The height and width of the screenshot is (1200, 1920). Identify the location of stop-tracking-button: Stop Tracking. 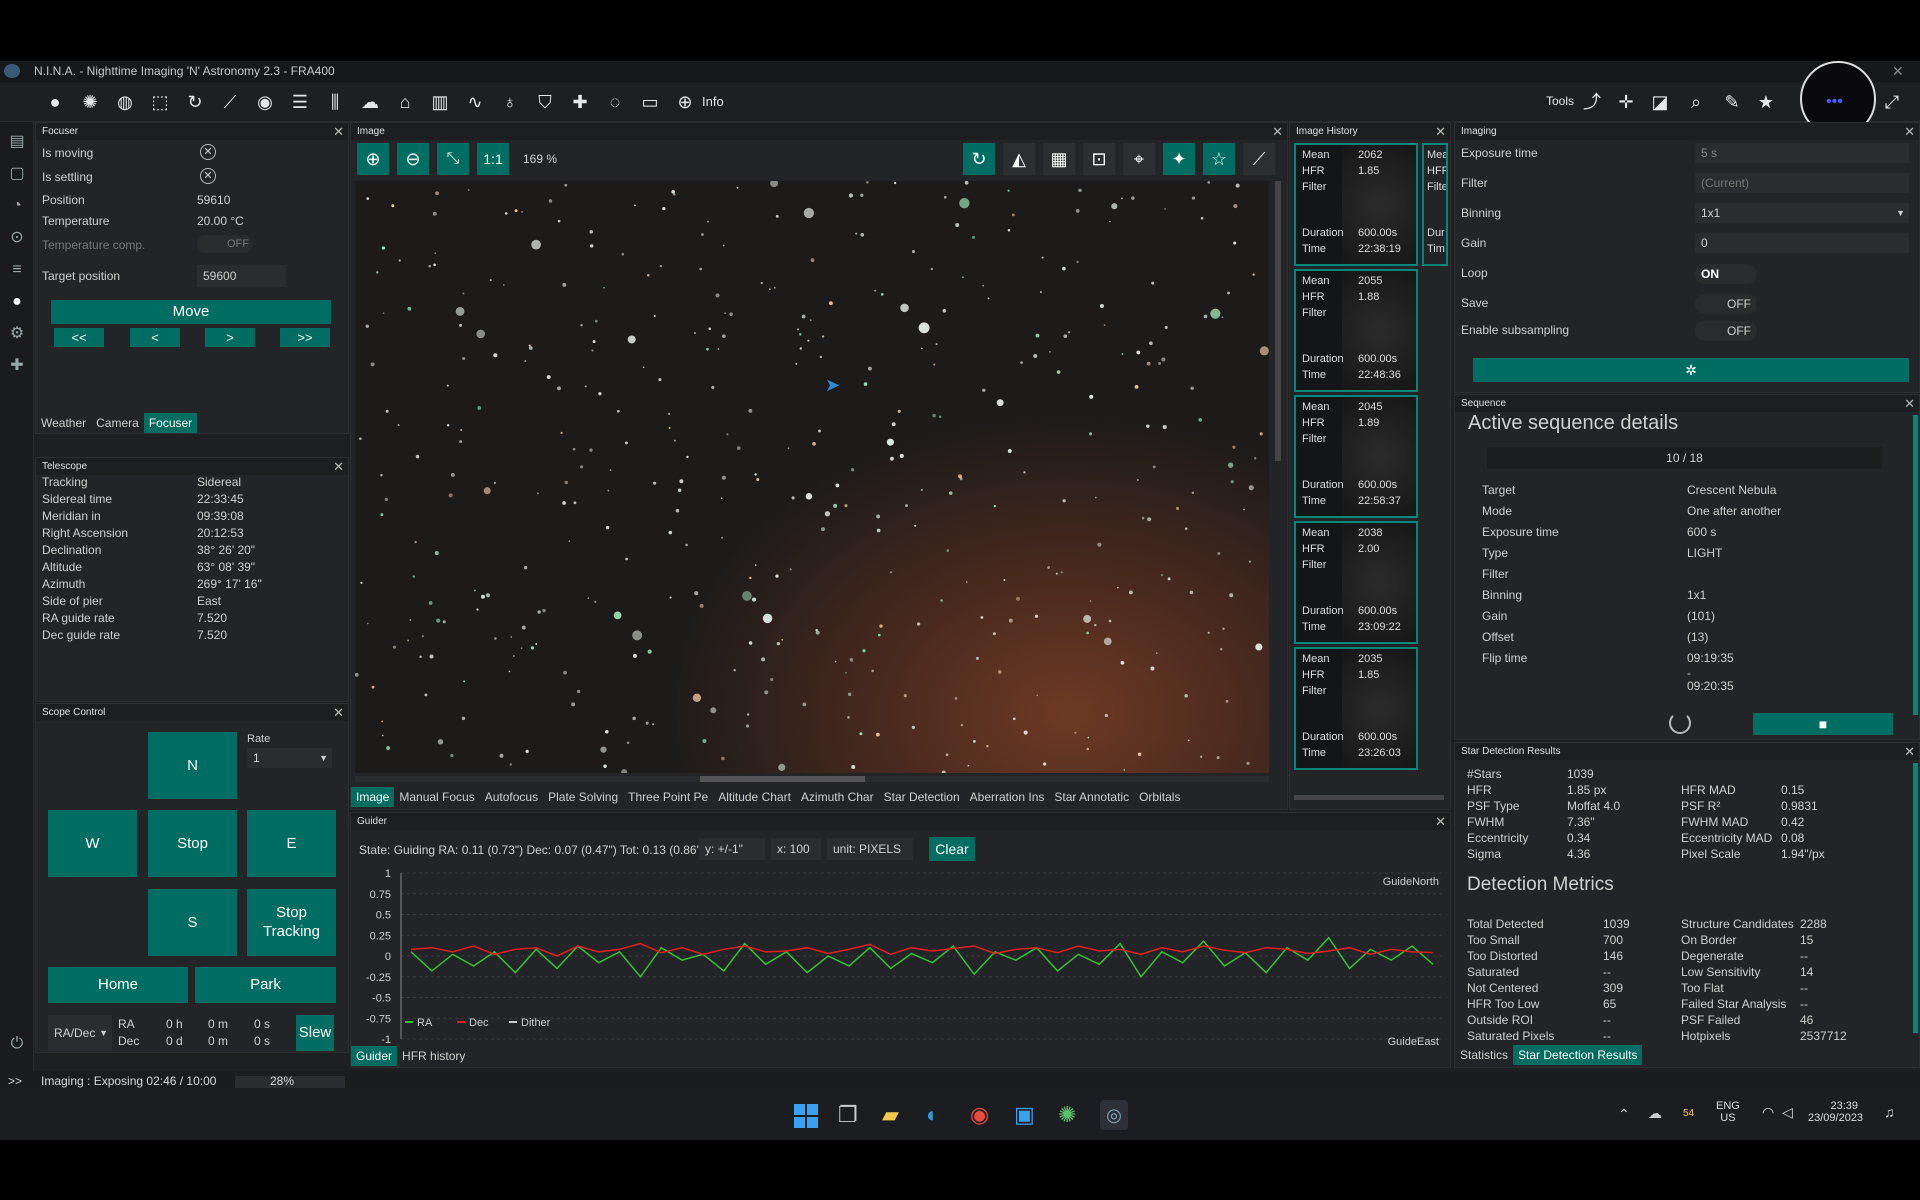
(291, 922).